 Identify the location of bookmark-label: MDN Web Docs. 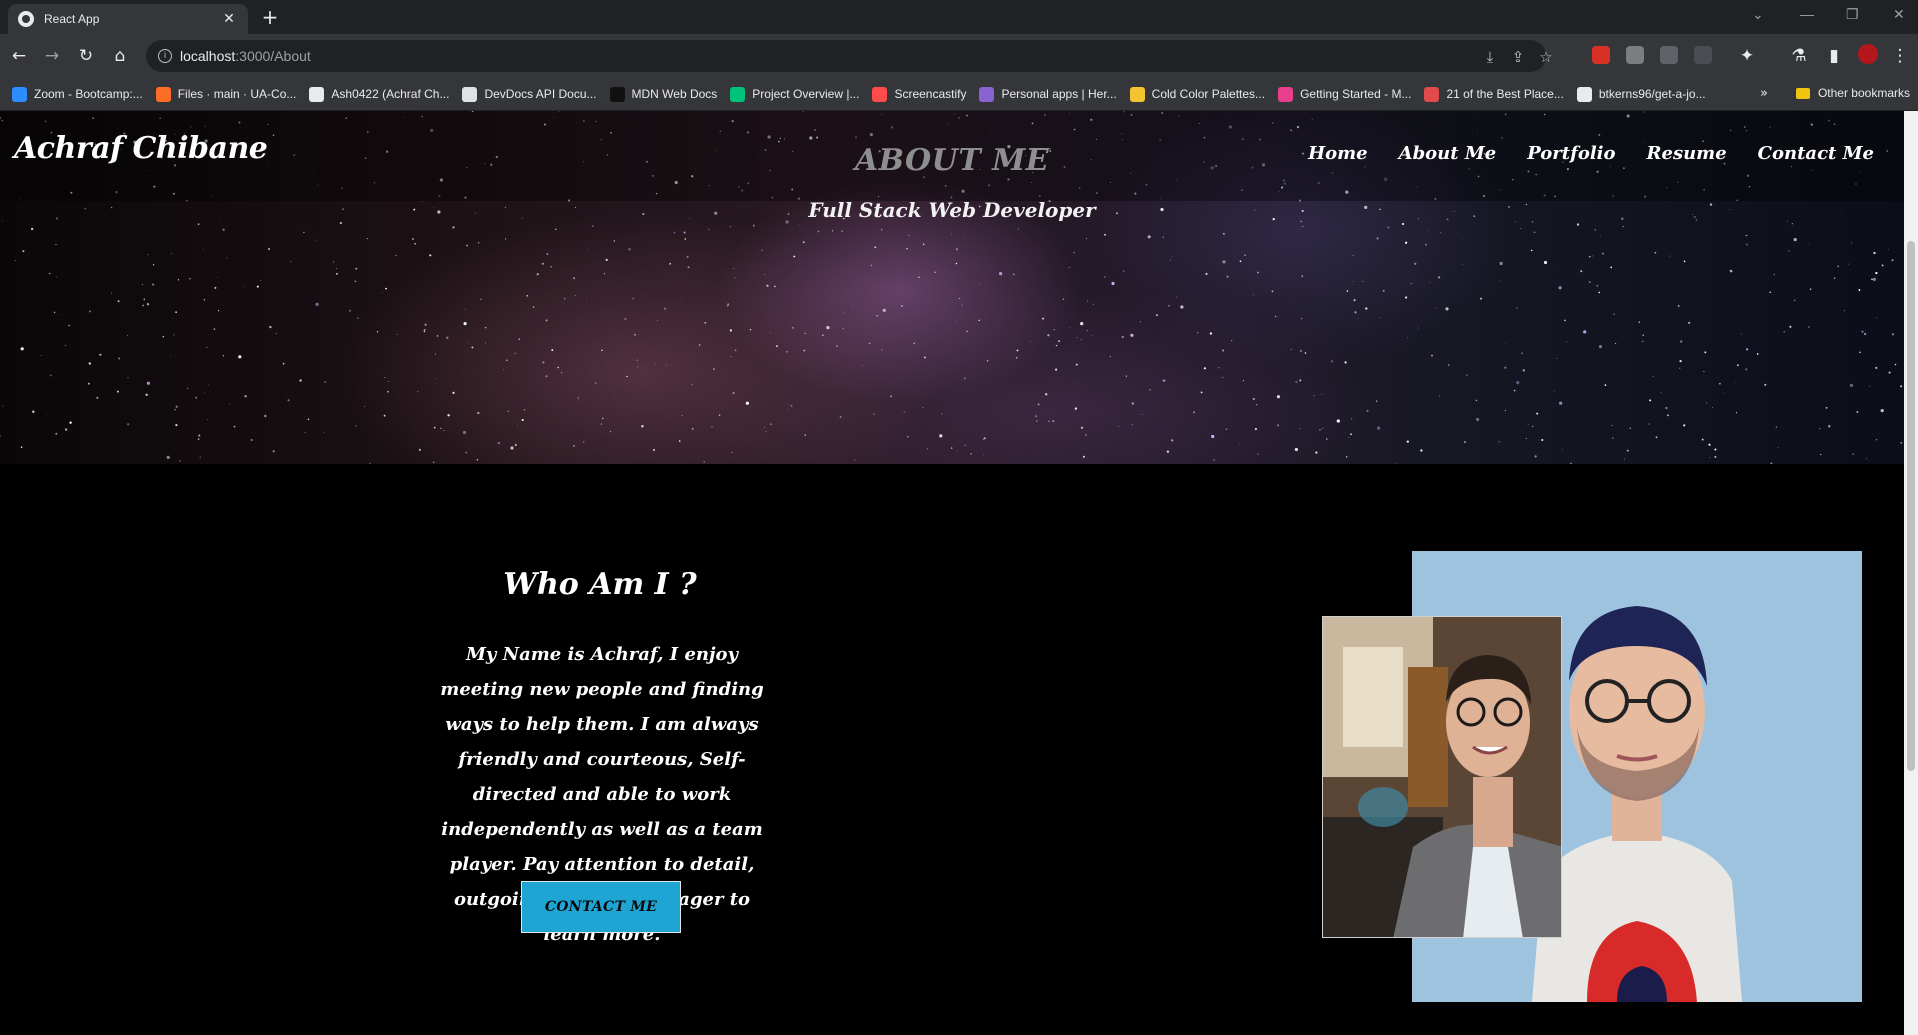
(674, 94).